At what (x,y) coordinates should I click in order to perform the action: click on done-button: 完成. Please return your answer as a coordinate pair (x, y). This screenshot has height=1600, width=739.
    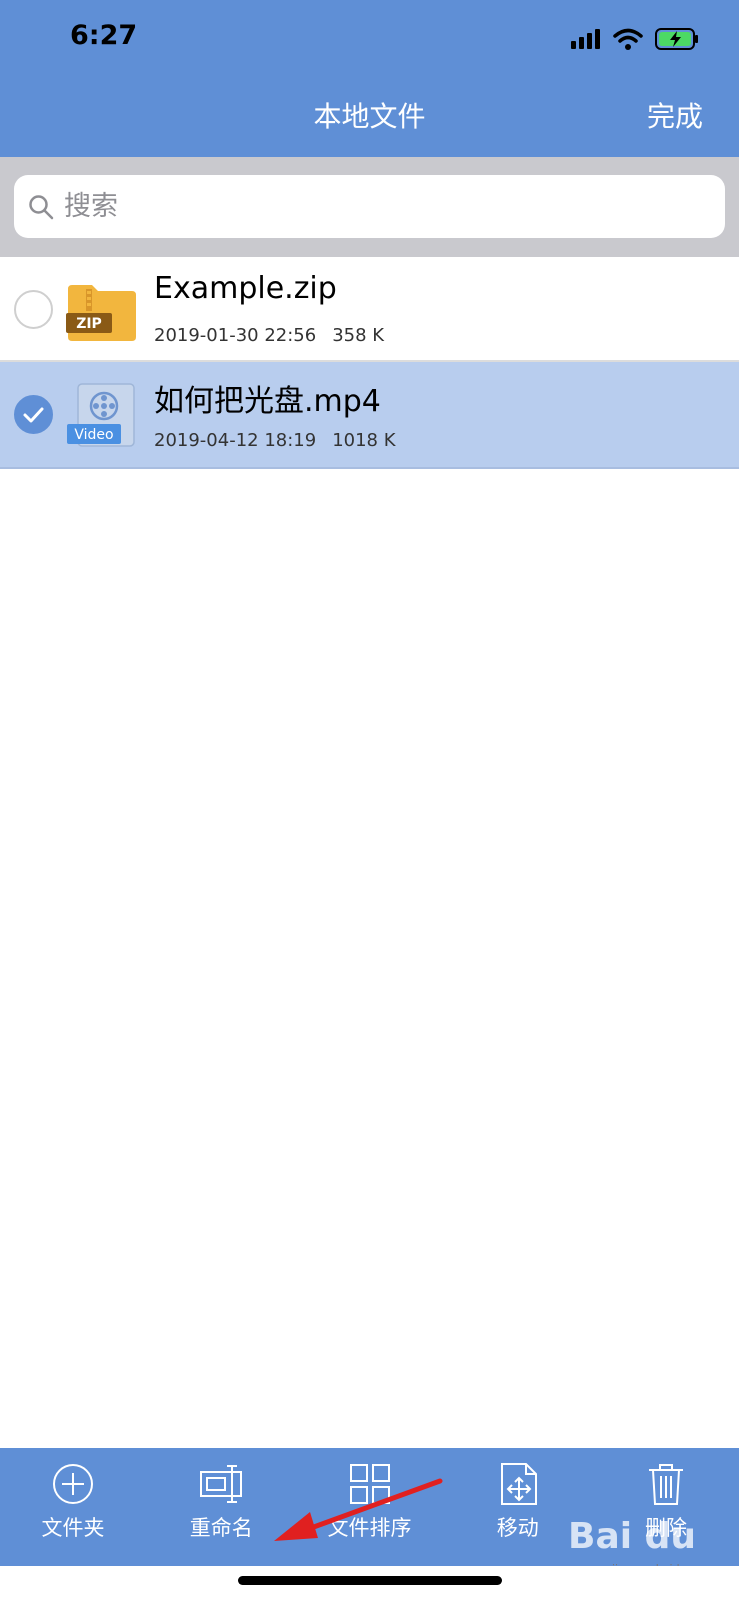
    Looking at the image, I should click on (675, 115).